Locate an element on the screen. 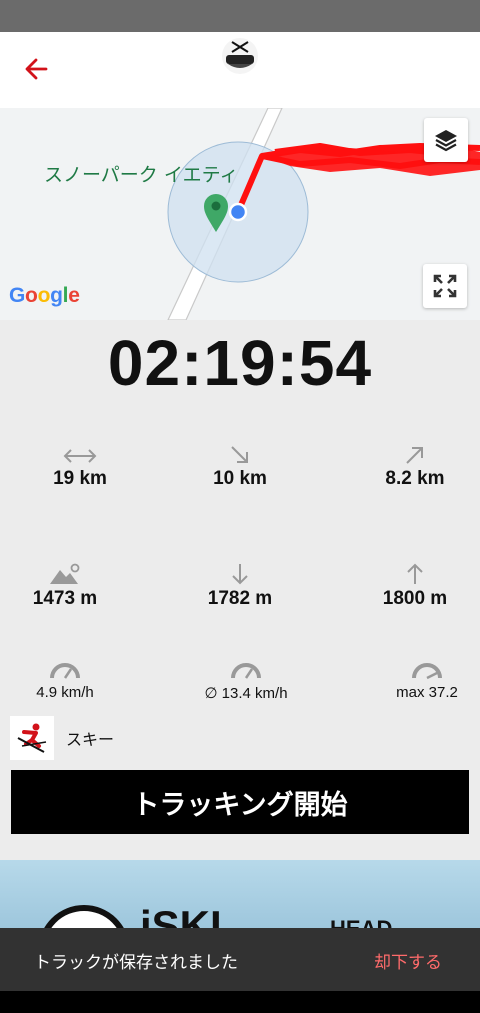 The image size is (480, 1013). banner-logo-circle is located at coordinates (84, 917).